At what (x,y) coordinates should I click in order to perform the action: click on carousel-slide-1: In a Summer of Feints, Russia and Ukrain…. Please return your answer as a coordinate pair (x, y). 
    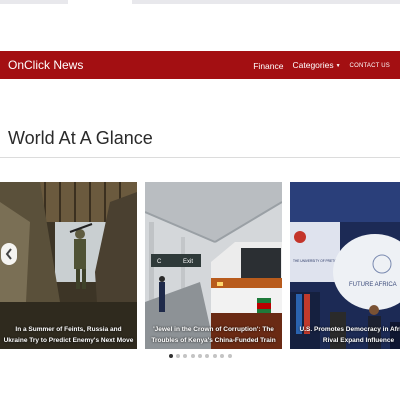
    Looking at the image, I should click on (68, 265).